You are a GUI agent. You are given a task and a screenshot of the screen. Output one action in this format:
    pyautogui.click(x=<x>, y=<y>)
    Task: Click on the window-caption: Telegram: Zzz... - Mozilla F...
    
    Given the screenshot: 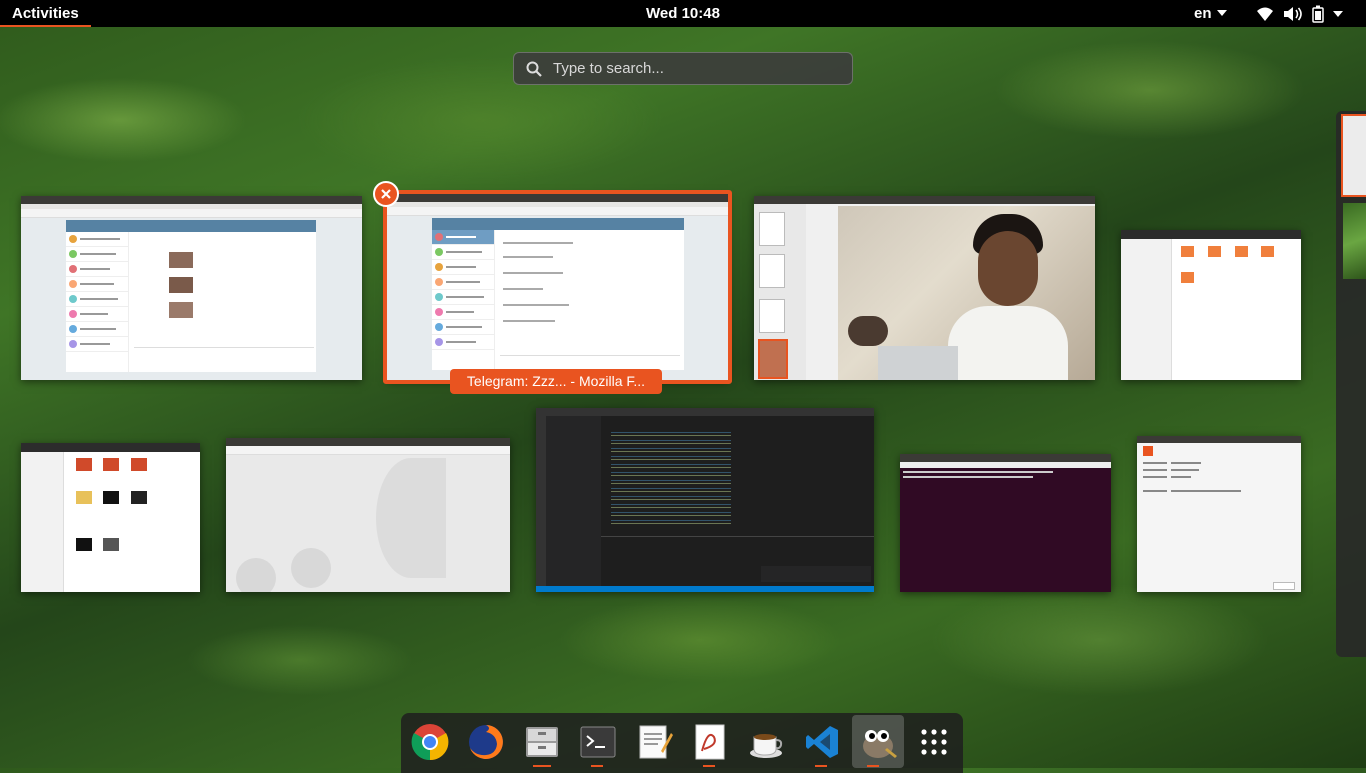 What is the action you would take?
    pyautogui.click(x=556, y=381)
    